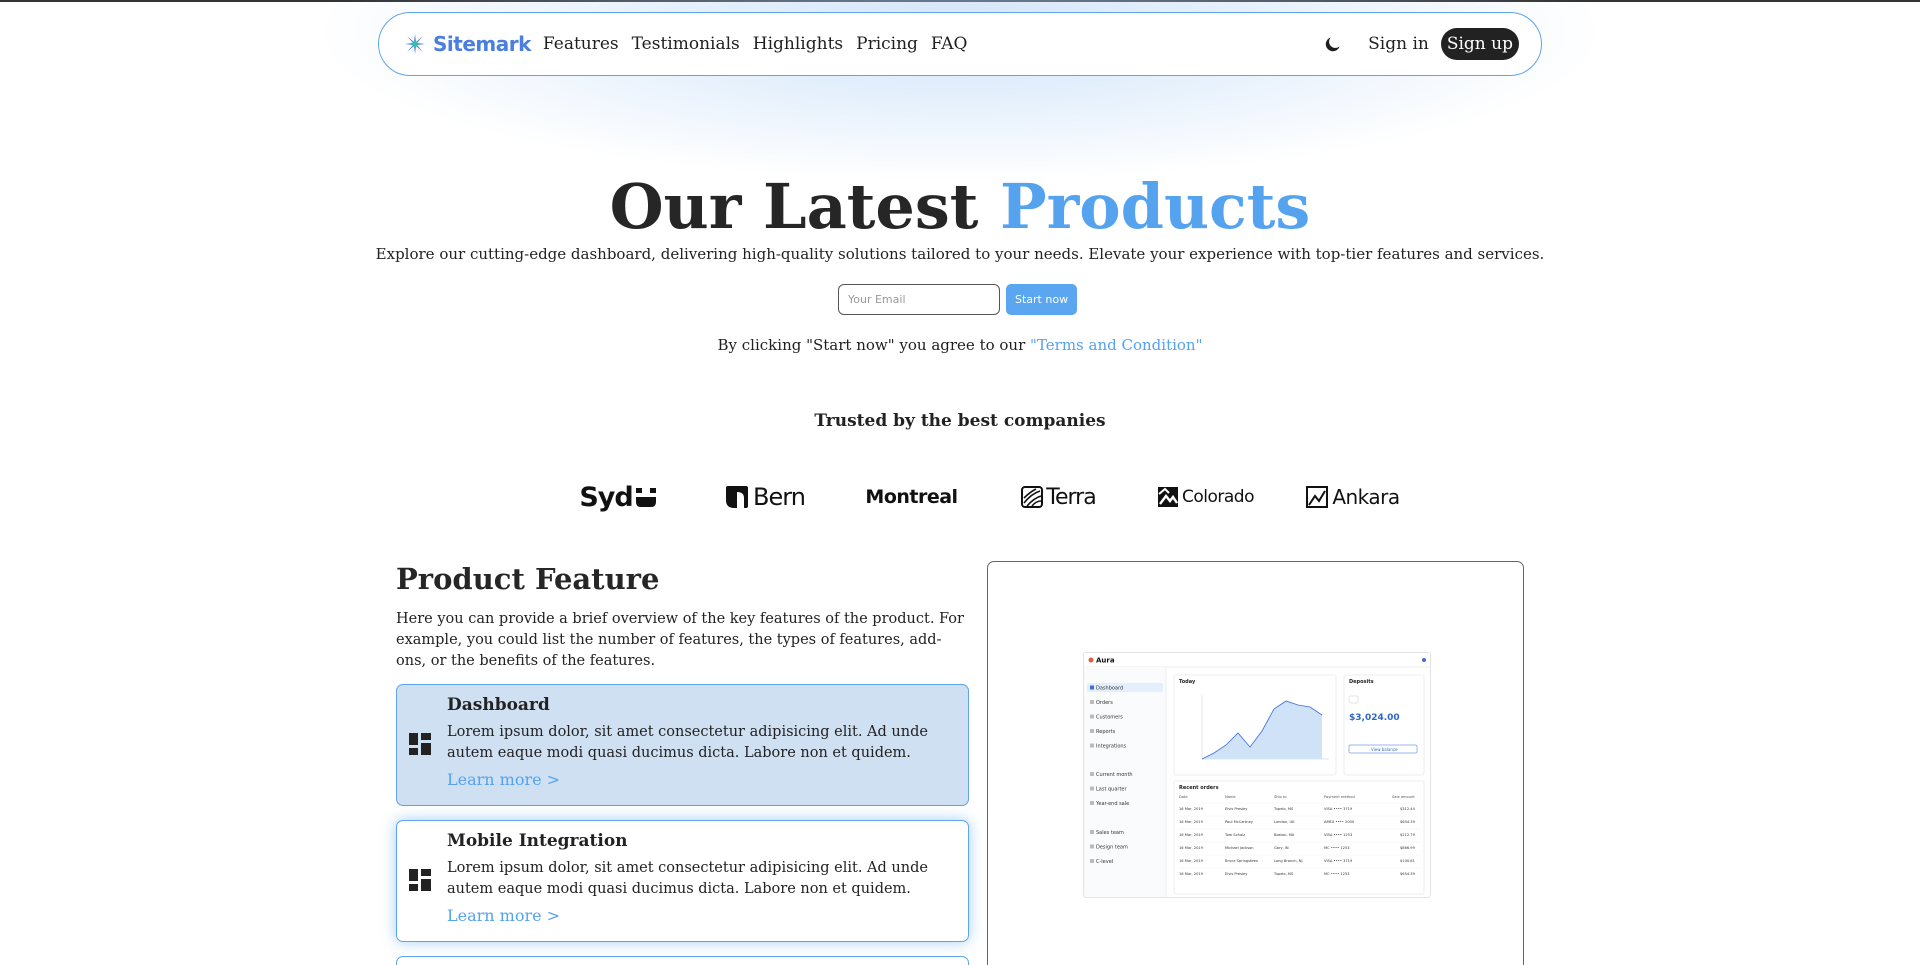 The image size is (1920, 965). Describe the element at coordinates (1105, 661) in the screenshot. I see `preview-app-name: Aura` at that location.